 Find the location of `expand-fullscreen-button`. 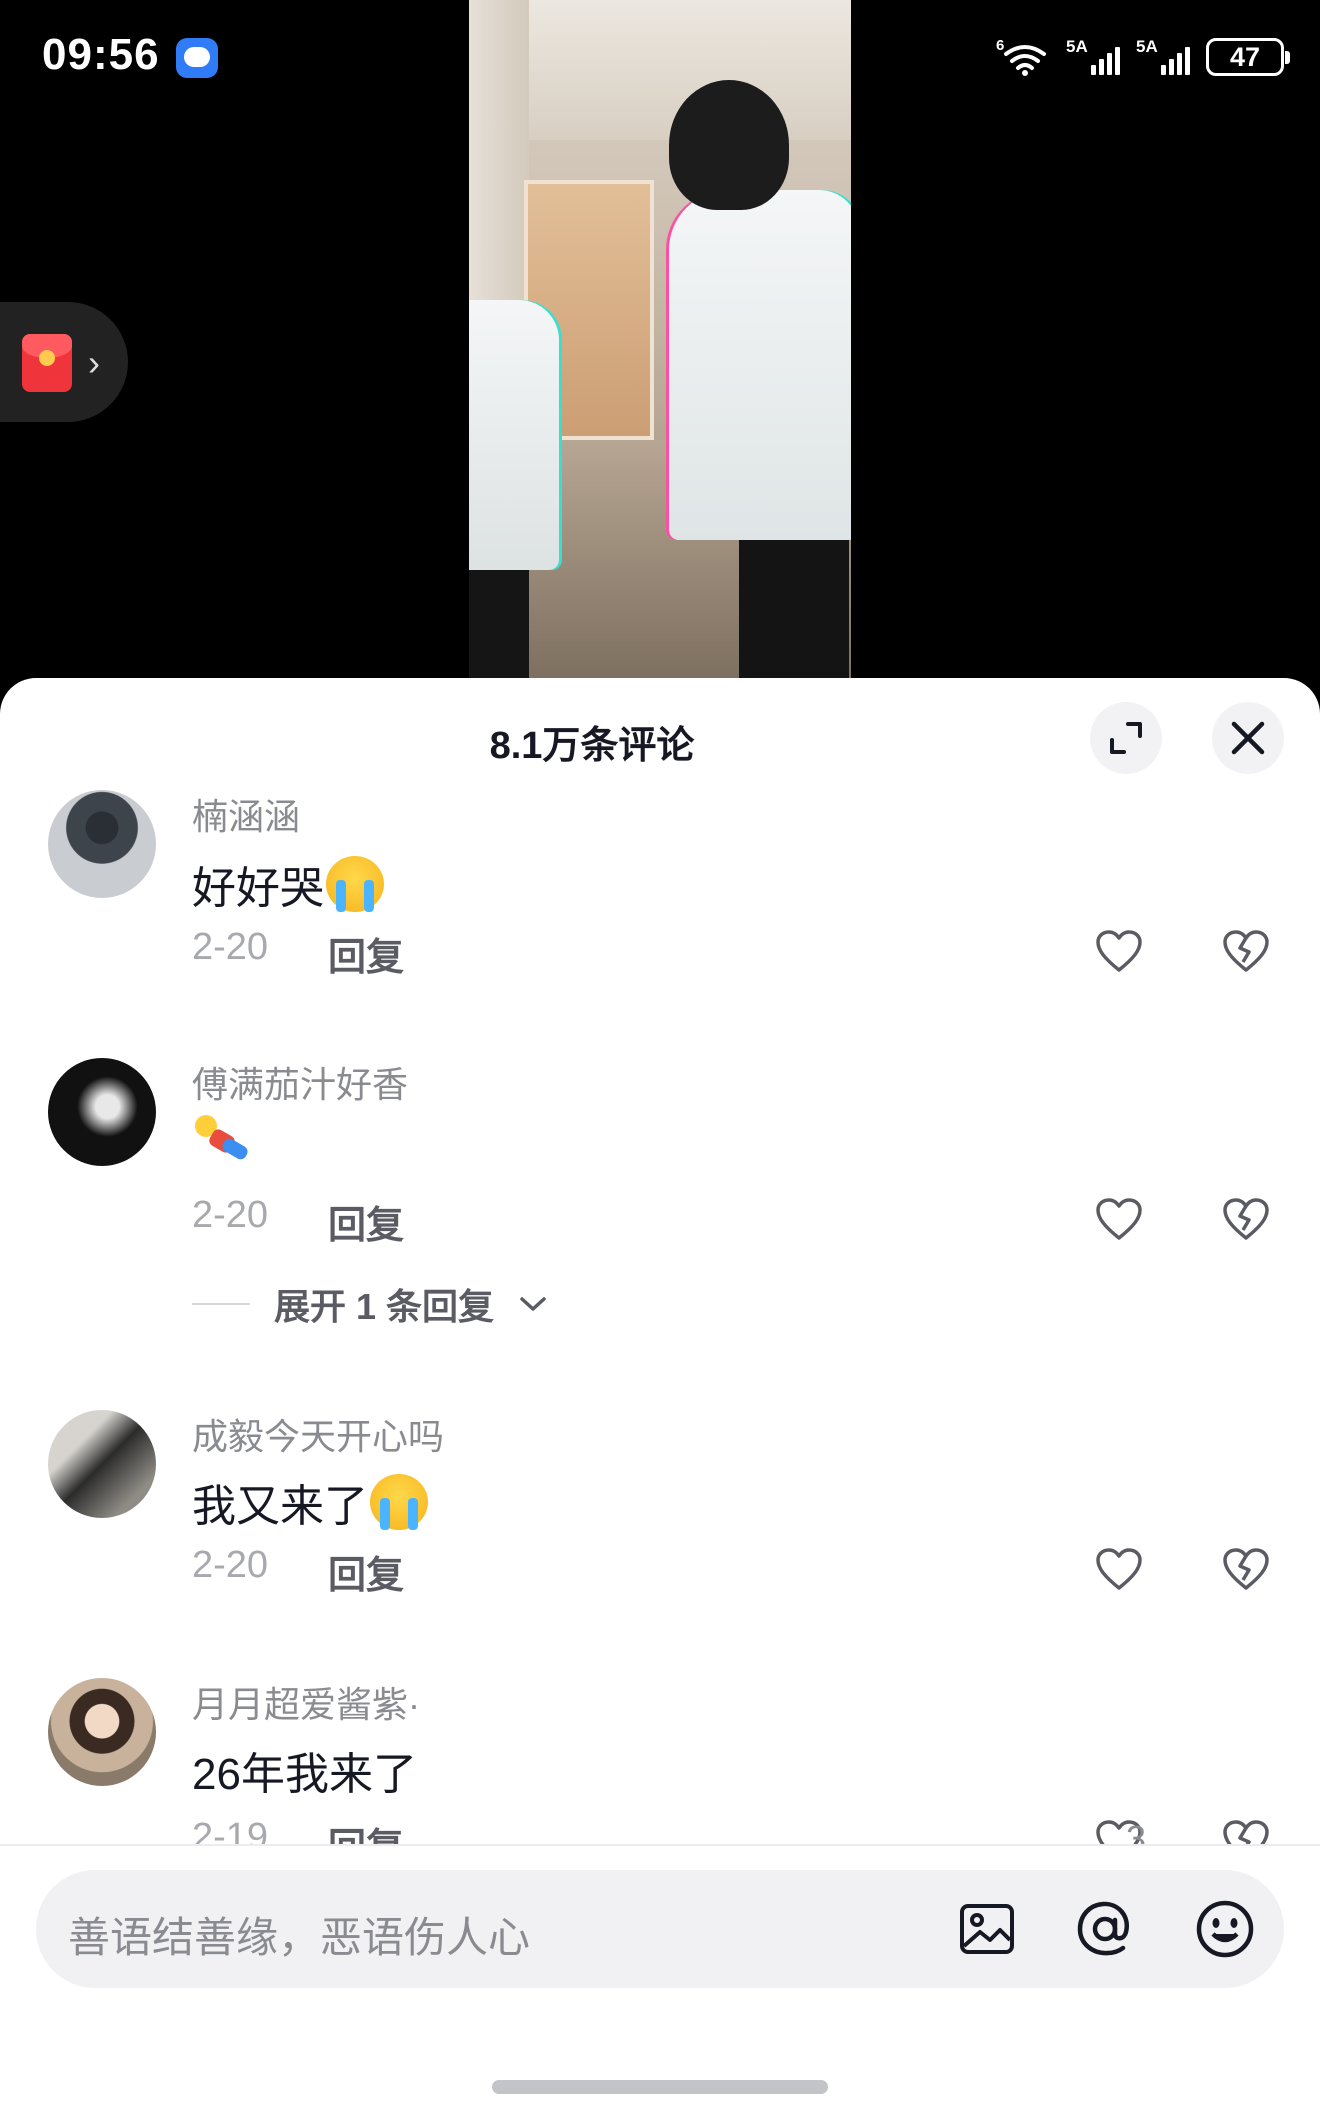

expand-fullscreen-button is located at coordinates (1126, 738).